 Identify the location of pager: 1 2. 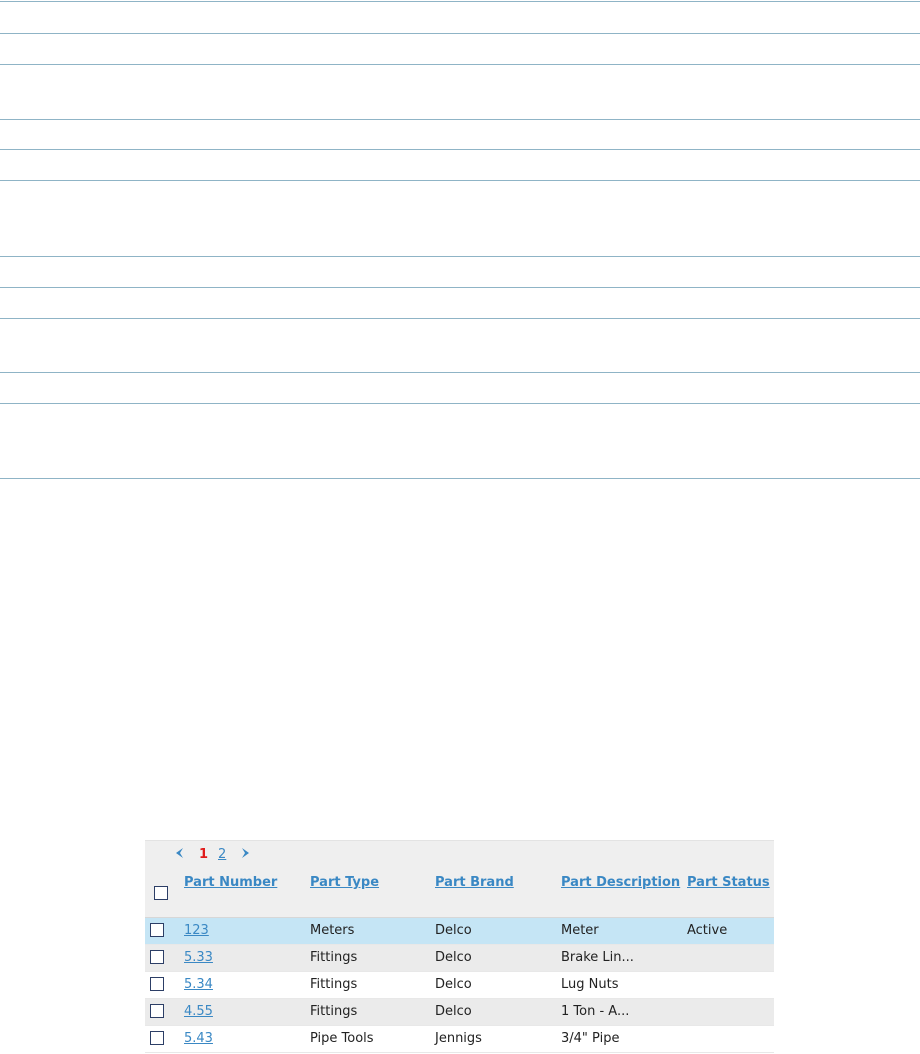
(459, 854).